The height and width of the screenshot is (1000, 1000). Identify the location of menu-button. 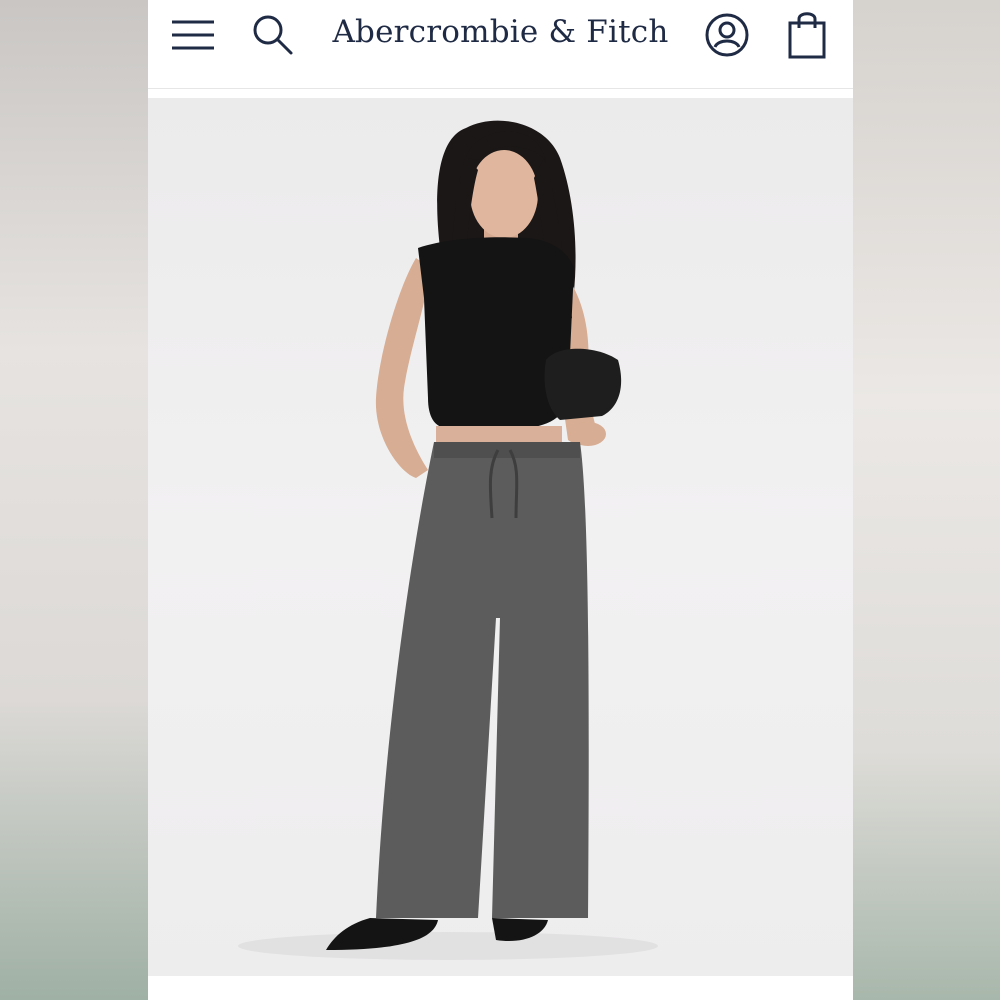
(193, 35).